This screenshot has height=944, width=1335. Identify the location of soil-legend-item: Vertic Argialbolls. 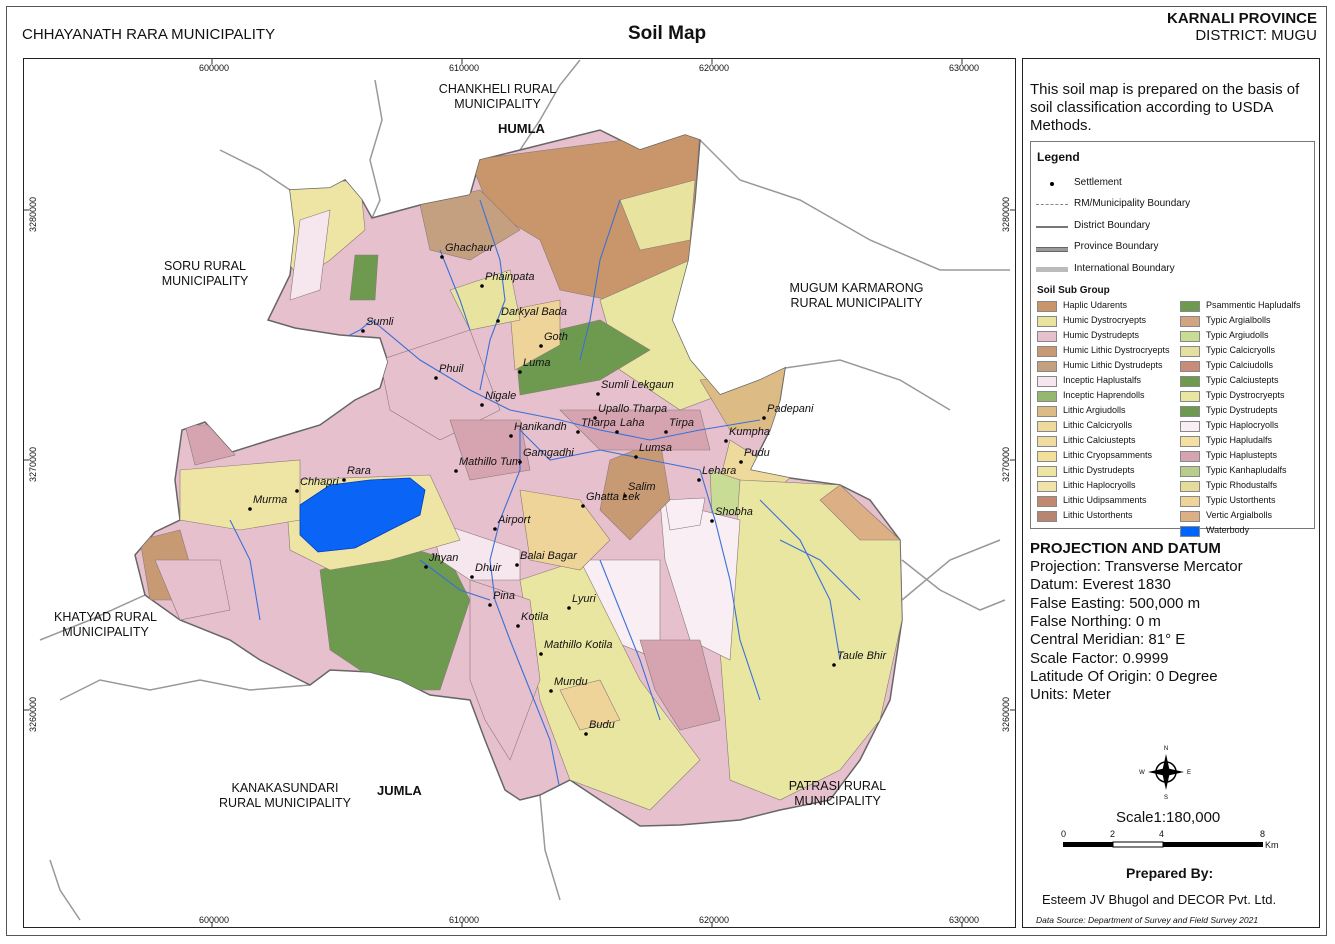
(1250, 516).